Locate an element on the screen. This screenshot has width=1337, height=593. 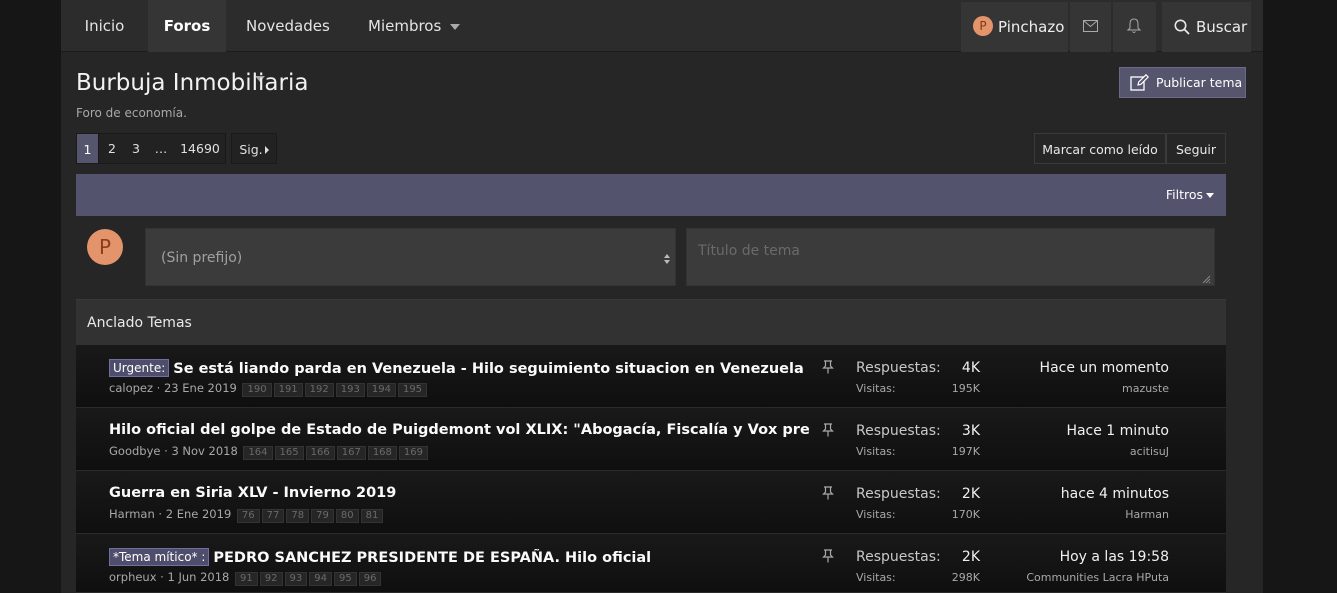
publish-thread-button: Publicar tema is located at coordinates (1182, 82).